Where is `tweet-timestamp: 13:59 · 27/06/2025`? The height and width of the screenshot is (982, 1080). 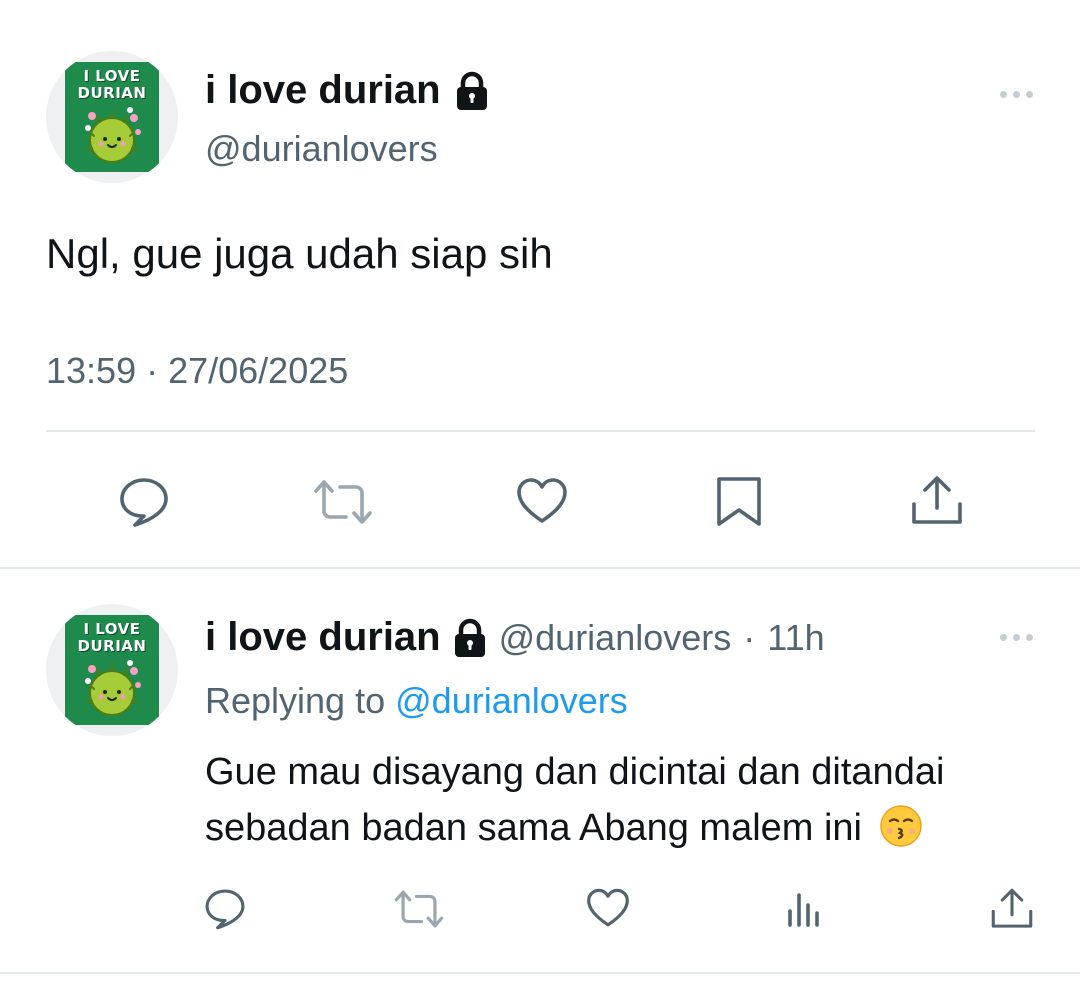
tweet-timestamp: 13:59 · 27/06/2025 is located at coordinates (197, 371).